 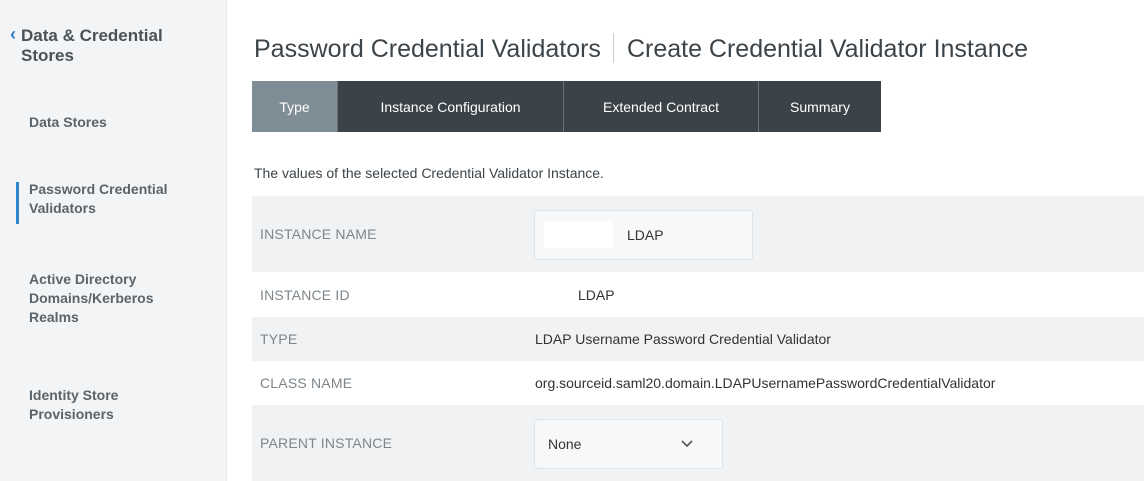 I want to click on back-link: ‹ Data & Credential Stores, so click(x=115, y=45).